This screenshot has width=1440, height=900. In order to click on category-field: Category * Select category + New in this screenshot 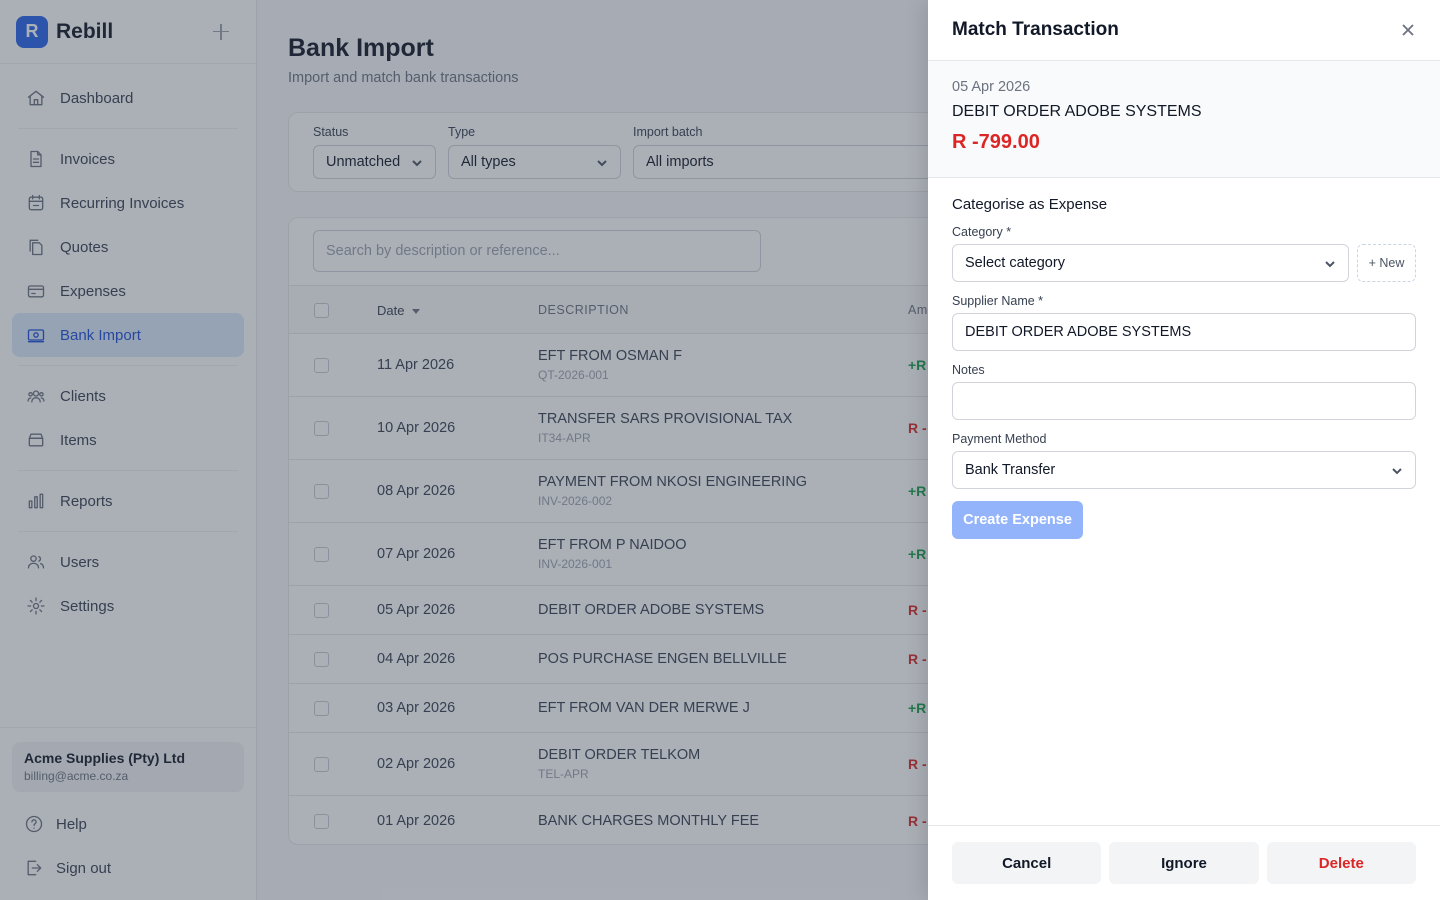, I will do `click(1184, 253)`.